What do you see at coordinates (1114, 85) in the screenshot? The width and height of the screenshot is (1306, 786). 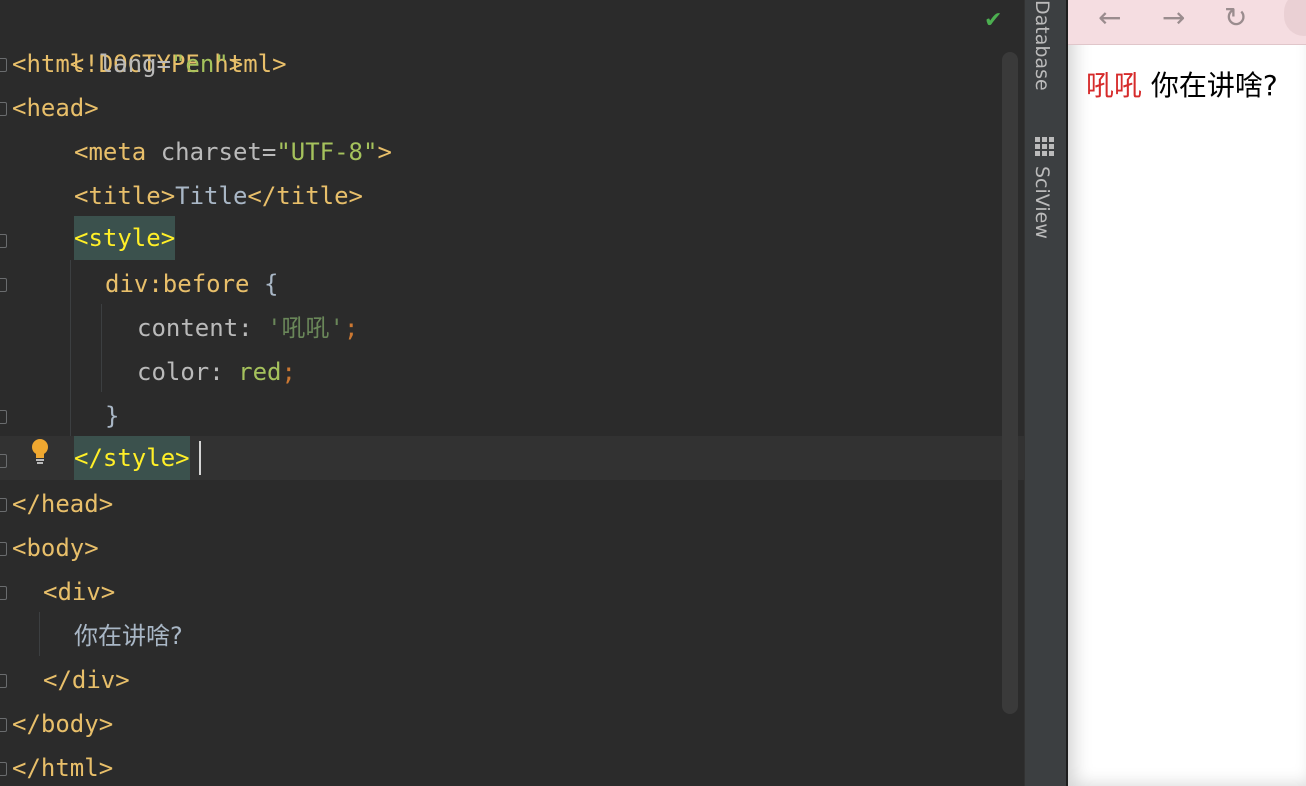 I see `before-pseudo-text: 吼吼` at bounding box center [1114, 85].